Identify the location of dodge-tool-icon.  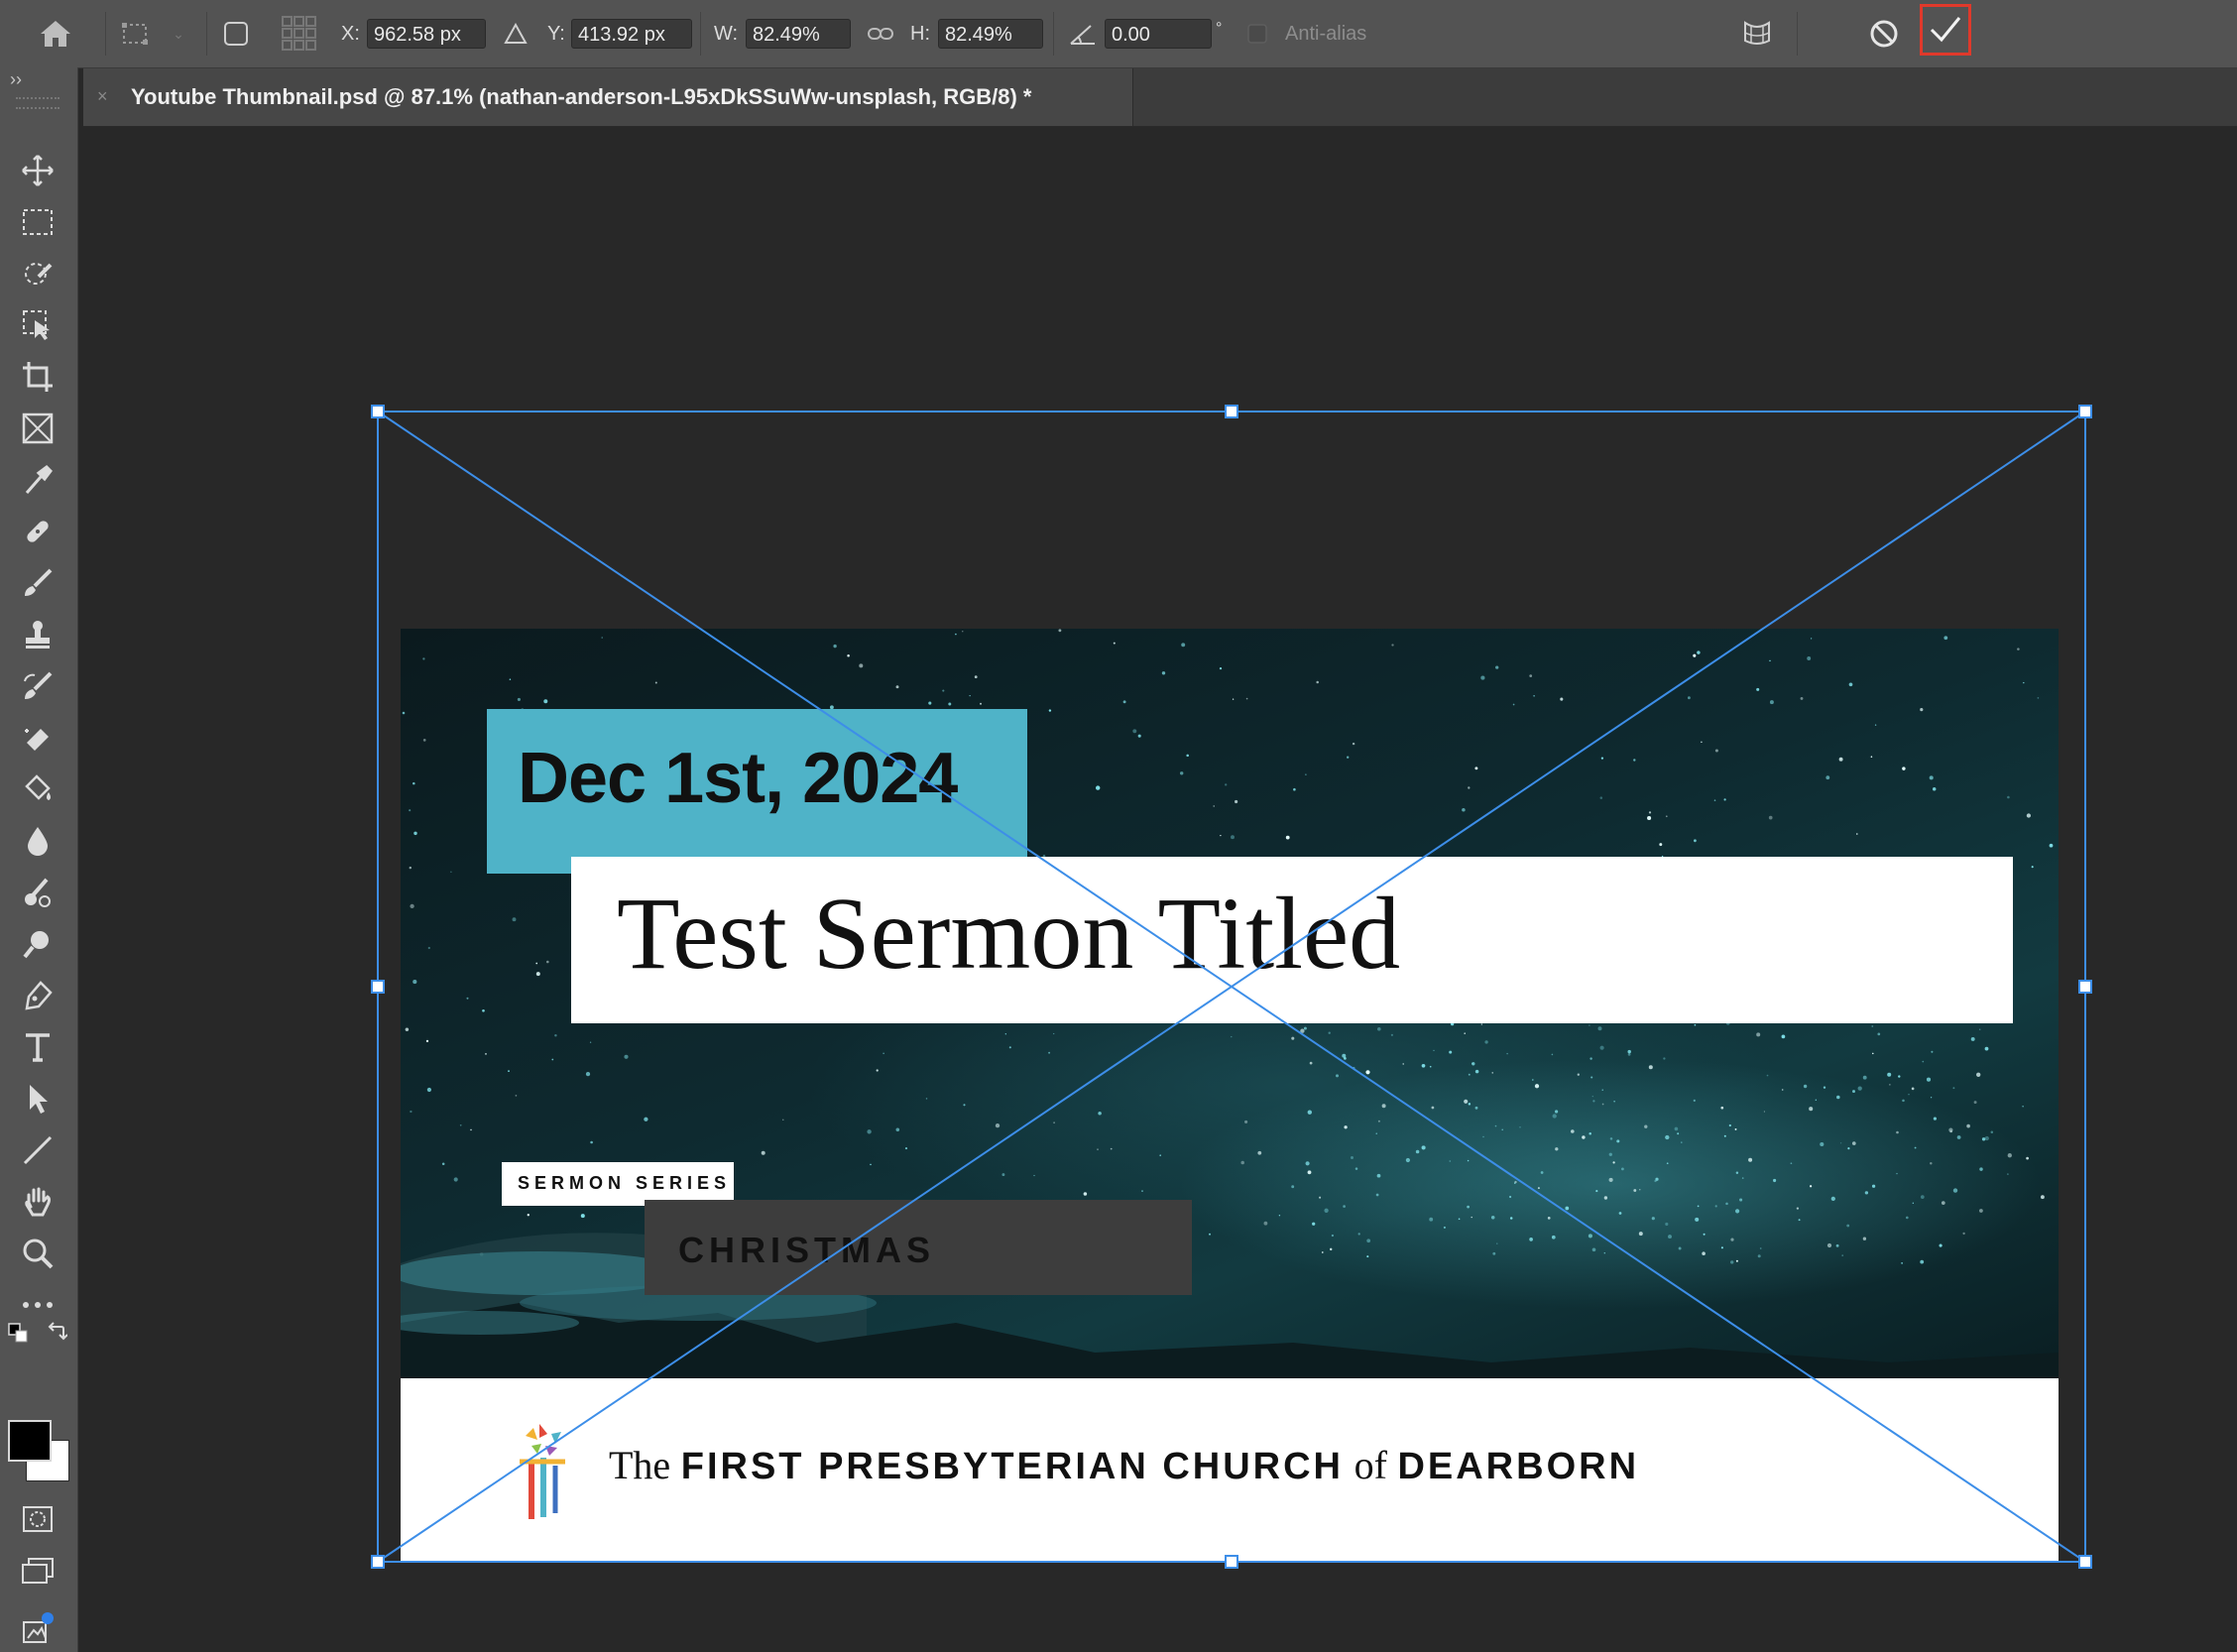
(38, 944).